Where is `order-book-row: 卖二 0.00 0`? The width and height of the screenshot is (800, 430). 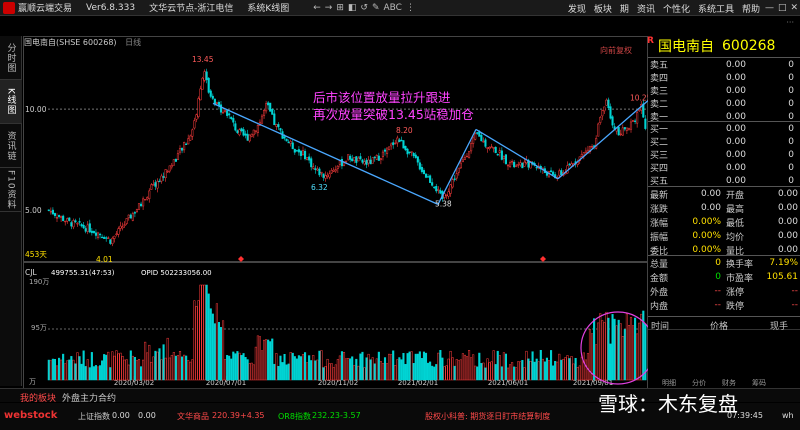 order-book-row: 卖二 0.00 0 is located at coordinates (724, 104).